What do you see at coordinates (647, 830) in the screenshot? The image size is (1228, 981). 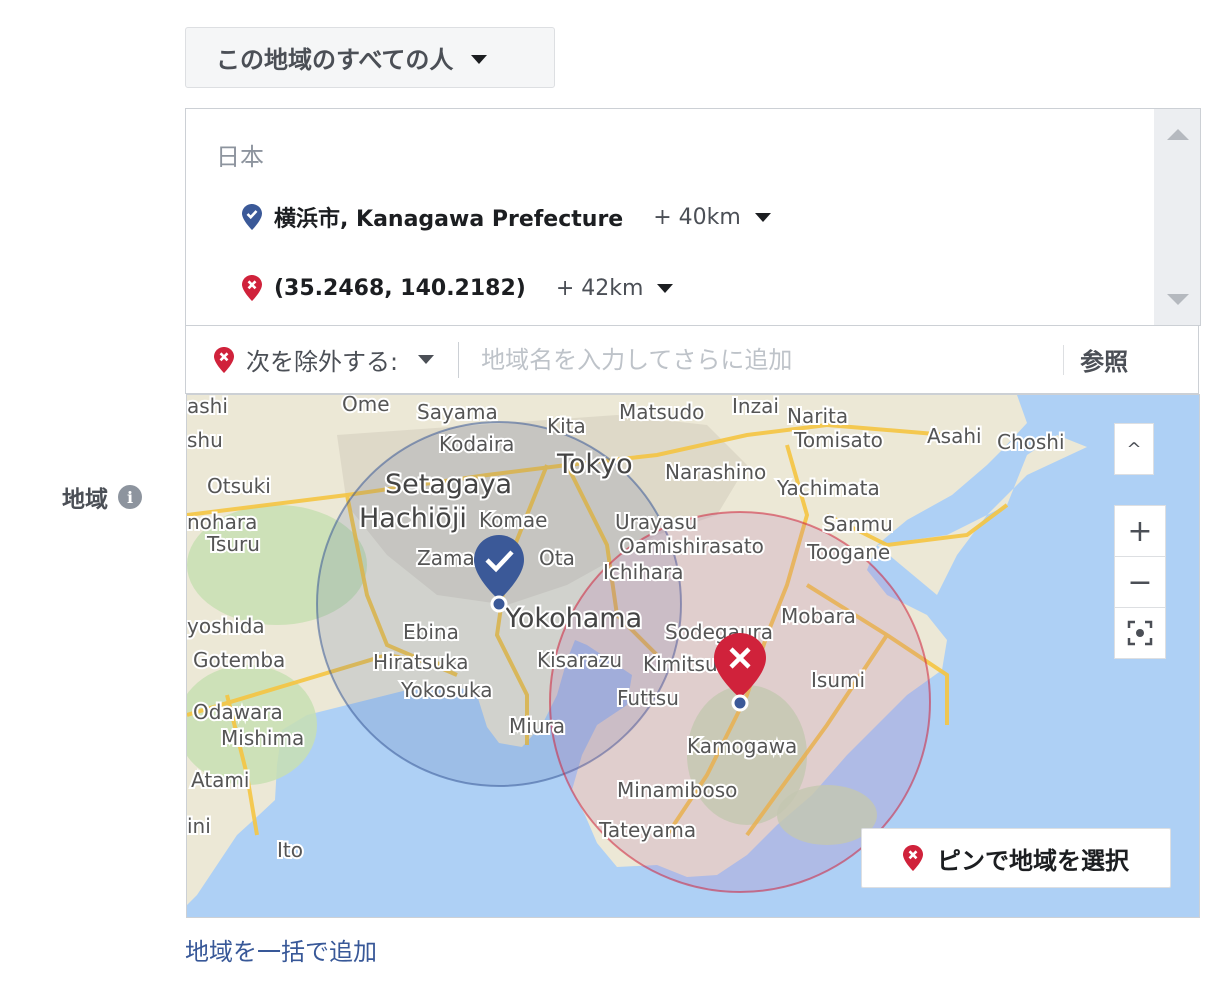 I see `map-place-label: Tateyama` at bounding box center [647, 830].